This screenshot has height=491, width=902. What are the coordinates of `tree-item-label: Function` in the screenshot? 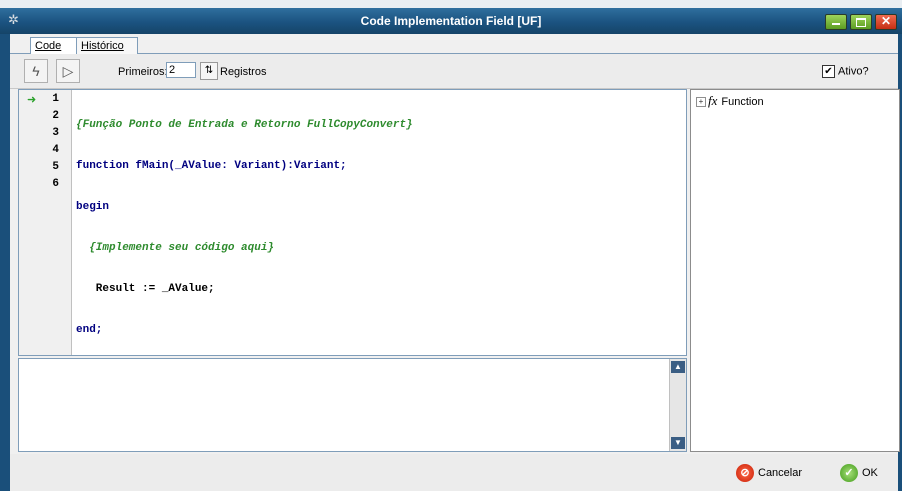 It's located at (742, 102).